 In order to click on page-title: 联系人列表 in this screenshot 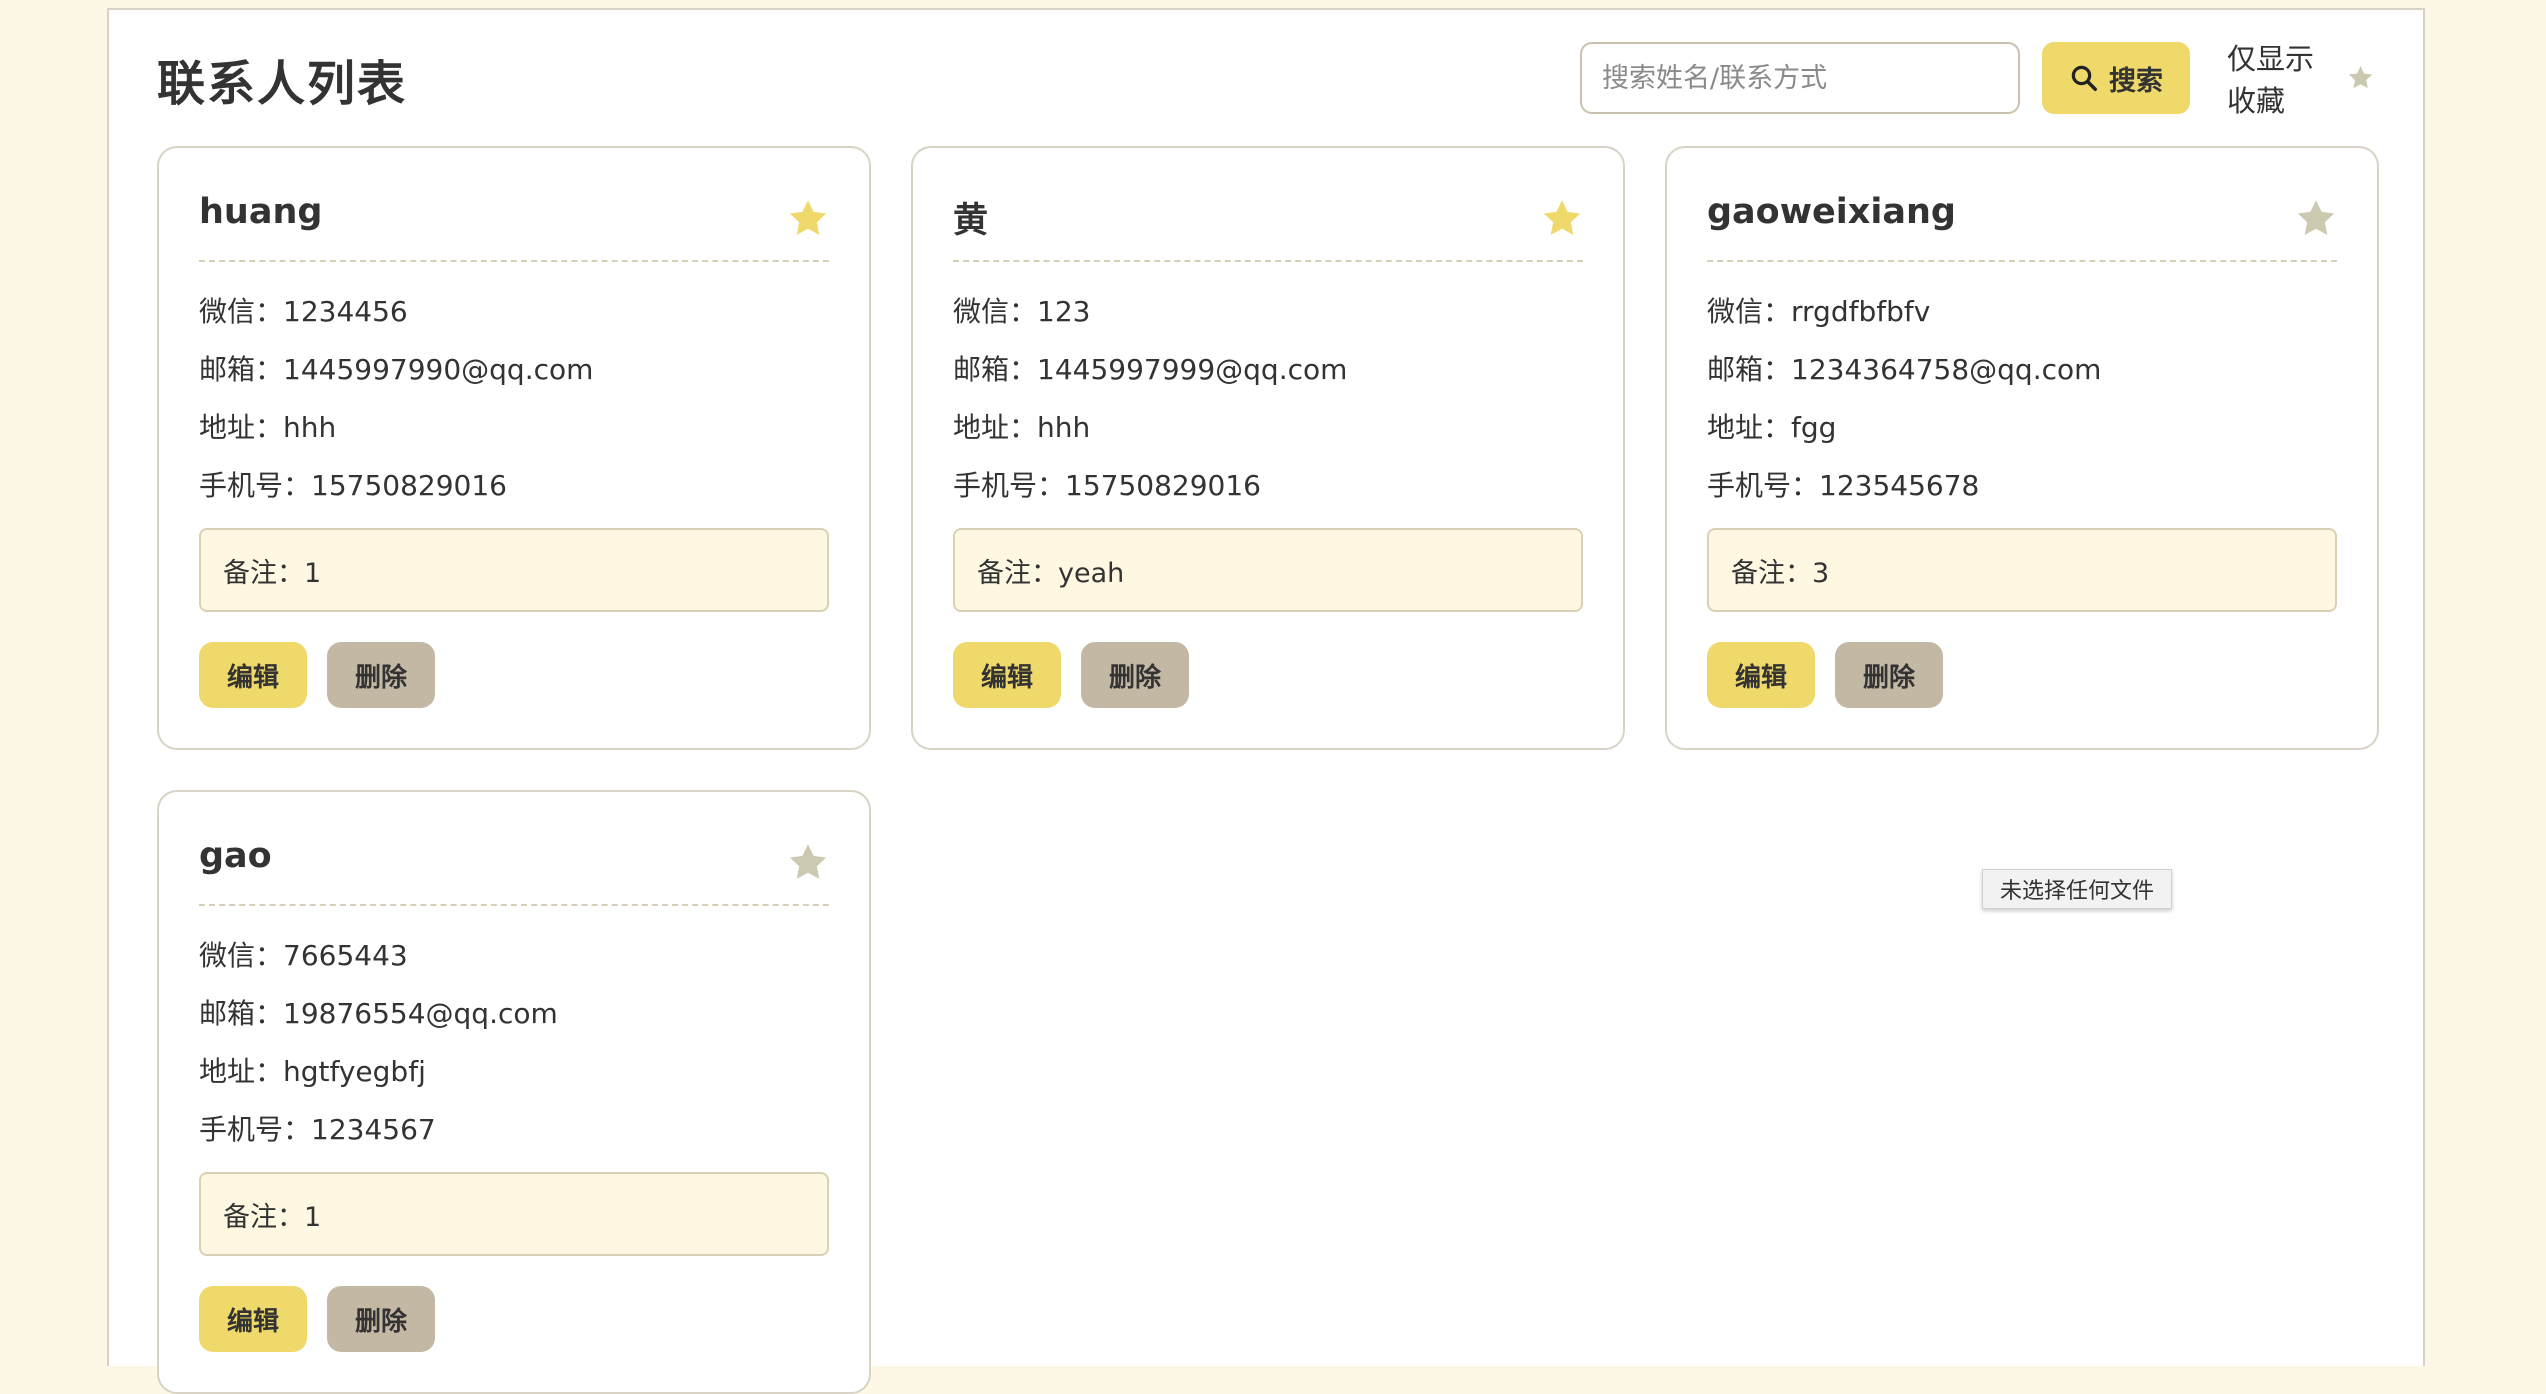, I will do `click(282, 84)`.